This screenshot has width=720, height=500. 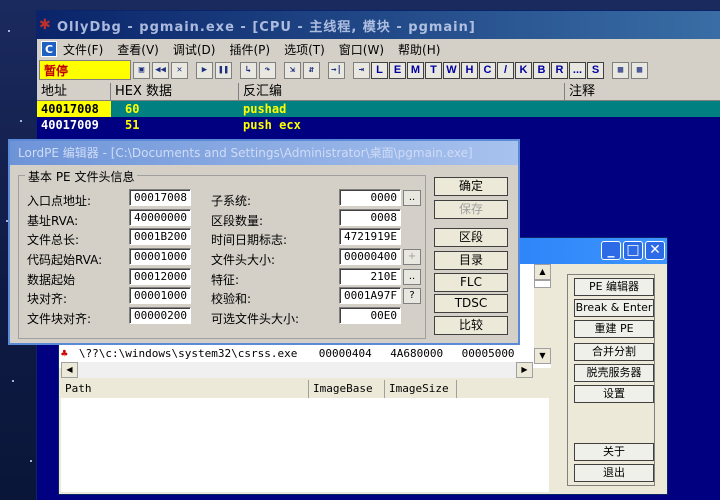 What do you see at coordinates (370, 236) in the screenshot?
I see `timestamp-field: 4721919E` at bounding box center [370, 236].